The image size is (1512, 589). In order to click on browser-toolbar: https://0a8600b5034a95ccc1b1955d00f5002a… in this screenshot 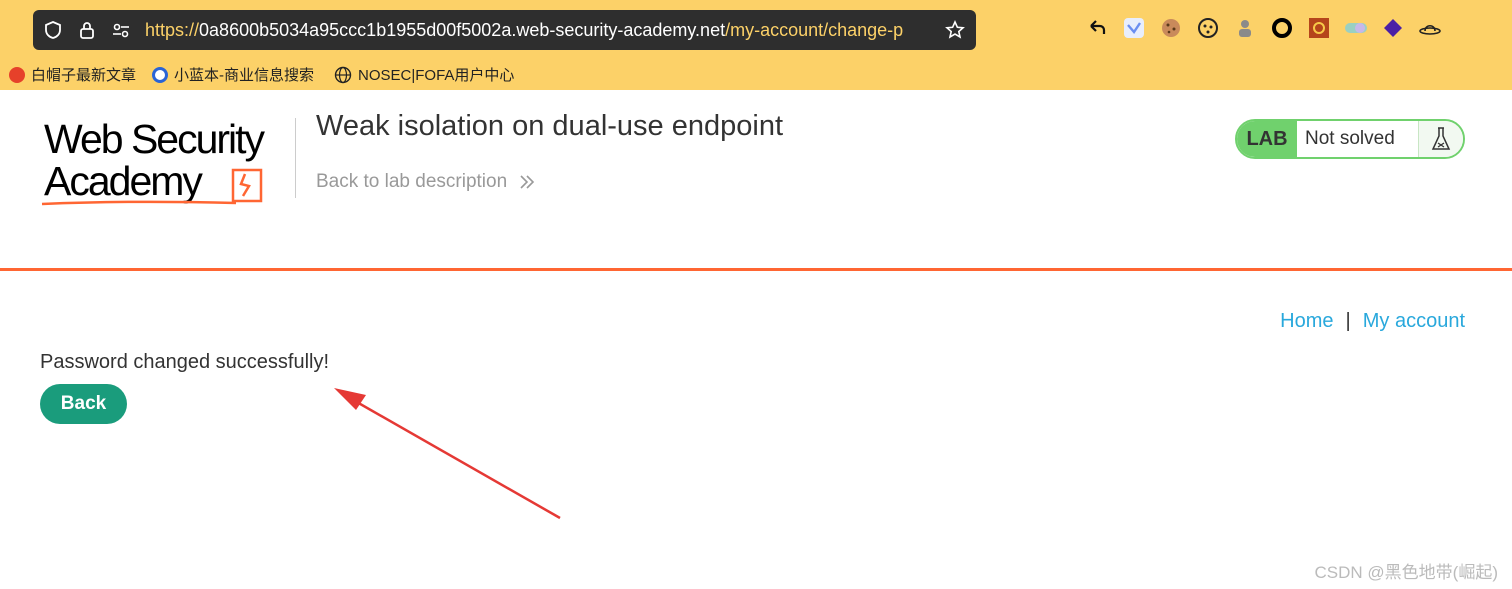, I will do `click(756, 29)`.